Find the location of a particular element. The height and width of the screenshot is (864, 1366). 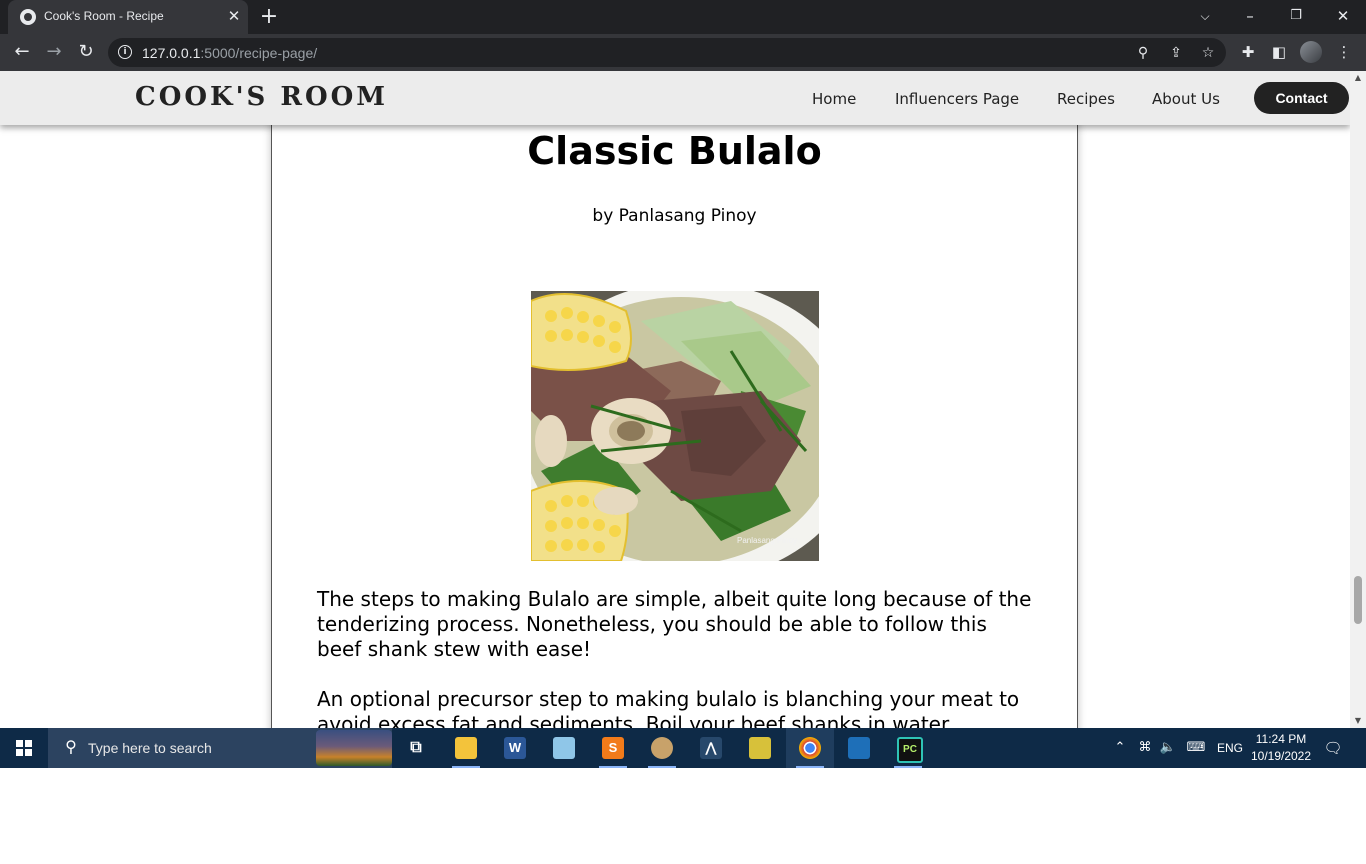

word-icon: W is located at coordinates (515, 748).